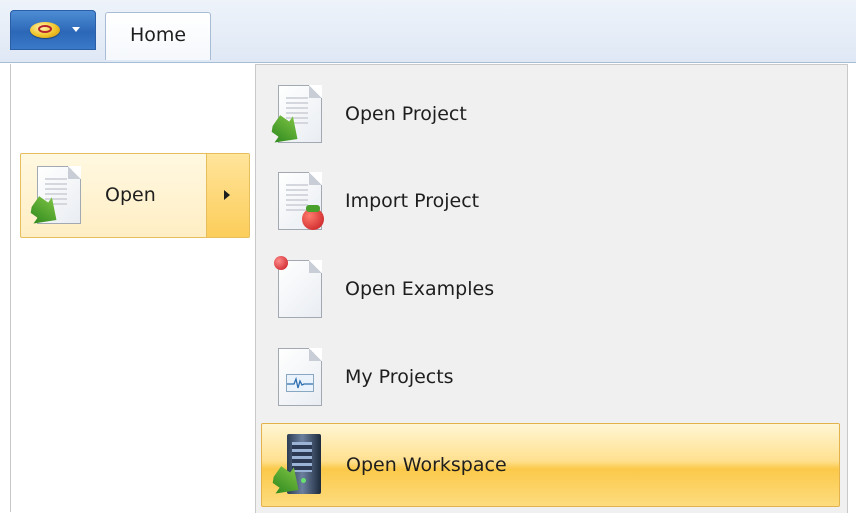  What do you see at coordinates (428, 31) in the screenshot?
I see `ribbon-bar: Home` at bounding box center [428, 31].